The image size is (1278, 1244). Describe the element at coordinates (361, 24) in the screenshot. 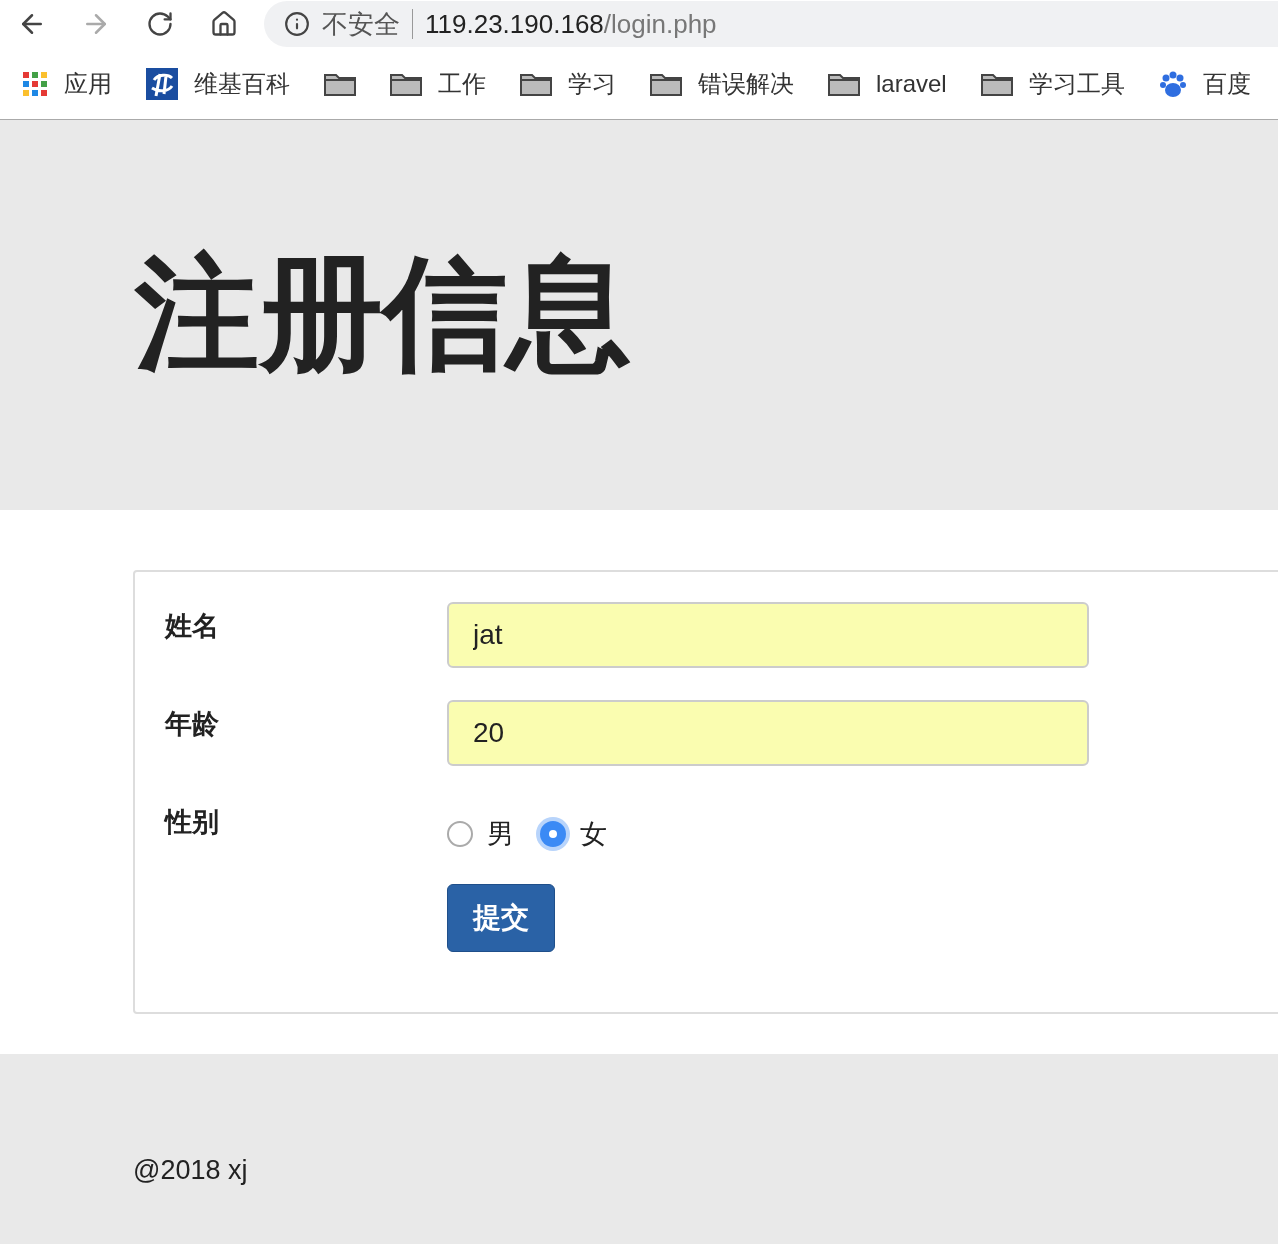

I see `security-label: 不安全` at that location.